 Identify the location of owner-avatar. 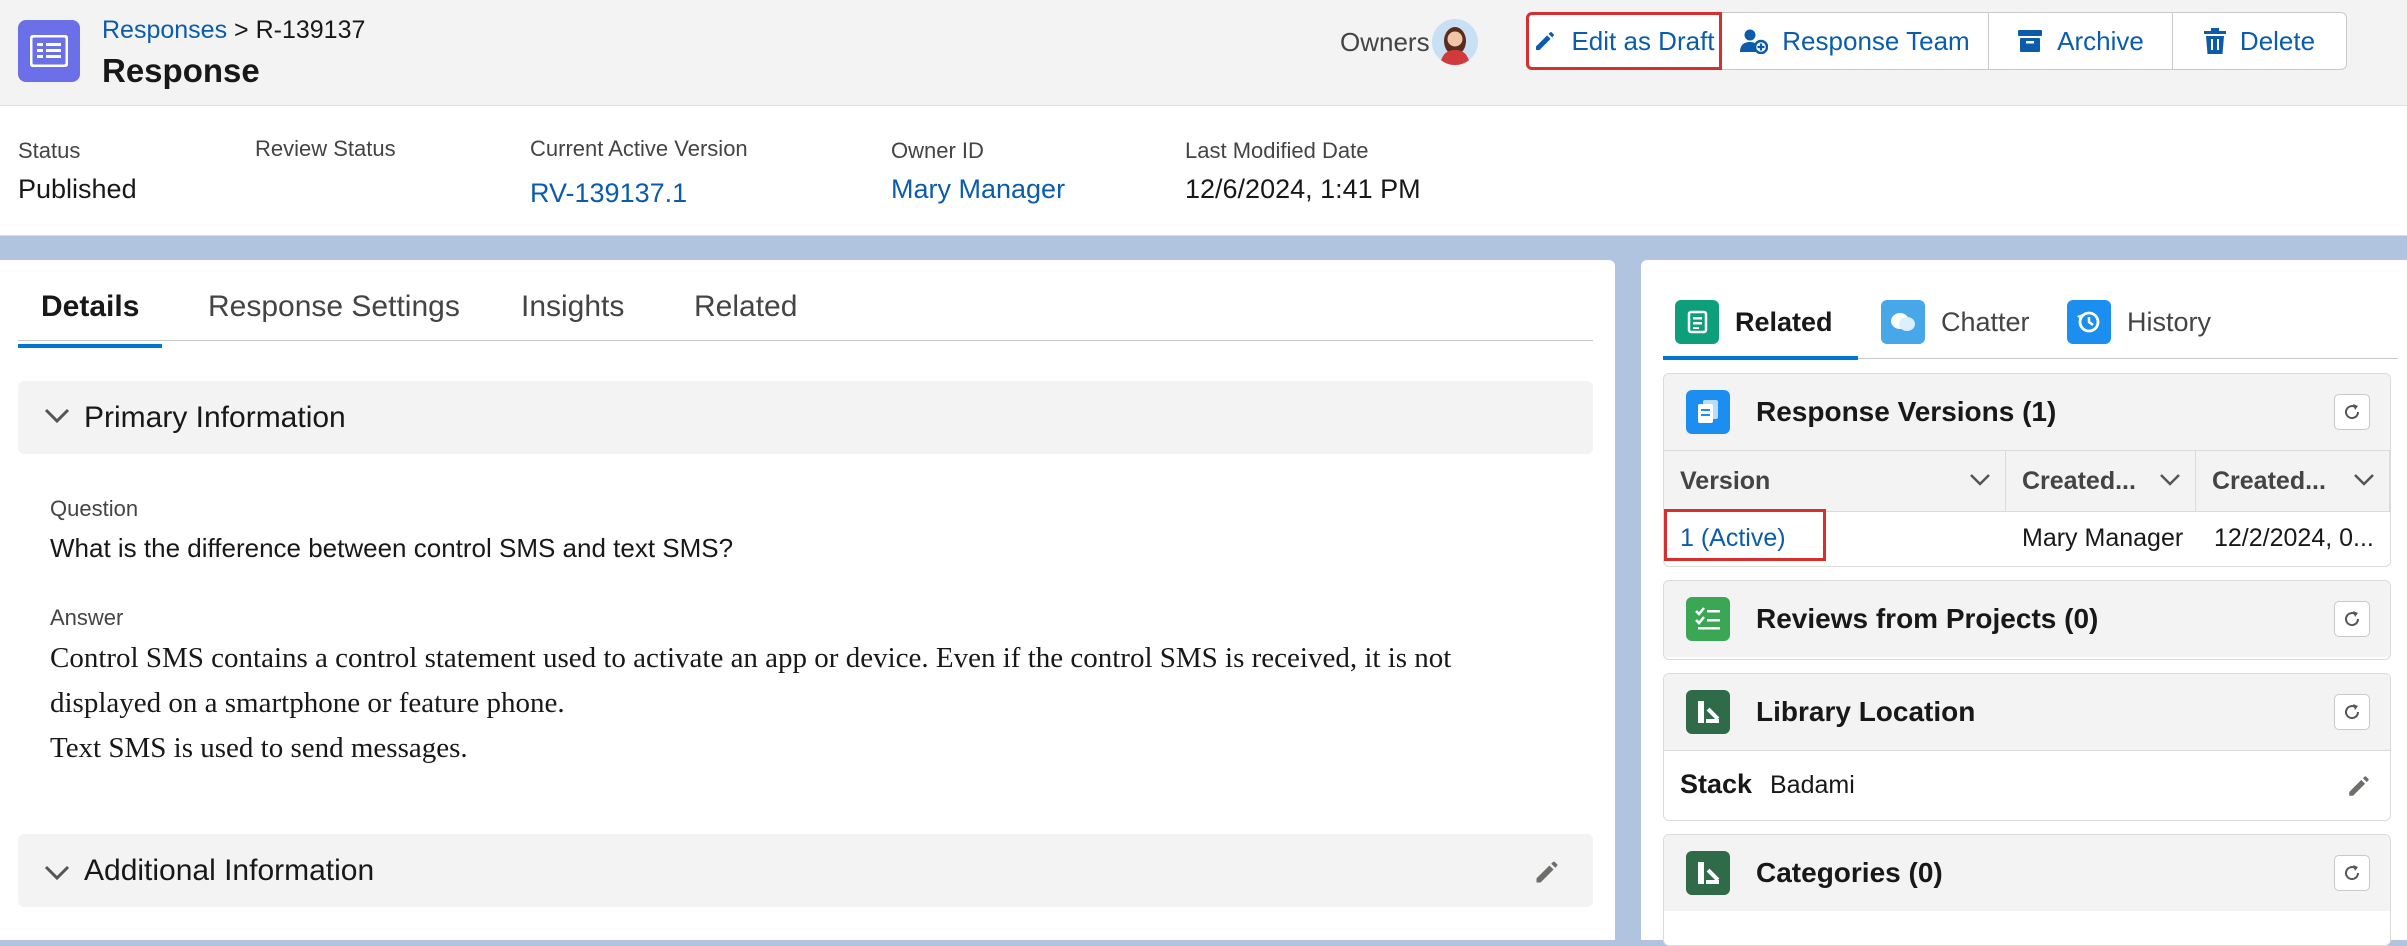
(1455, 42).